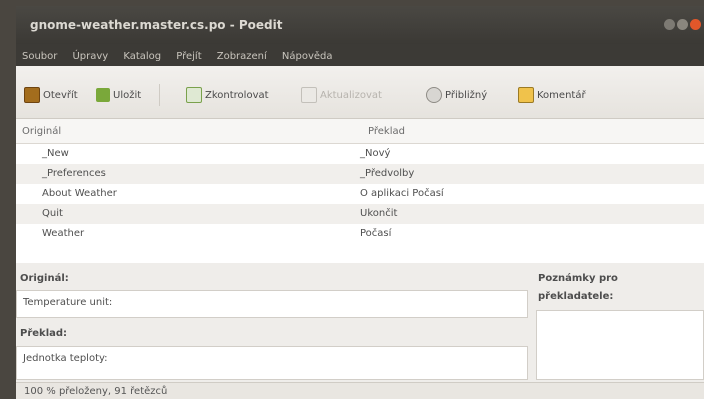  I want to click on list-item: About Weather O aplikaci Počasí, so click(360, 194).